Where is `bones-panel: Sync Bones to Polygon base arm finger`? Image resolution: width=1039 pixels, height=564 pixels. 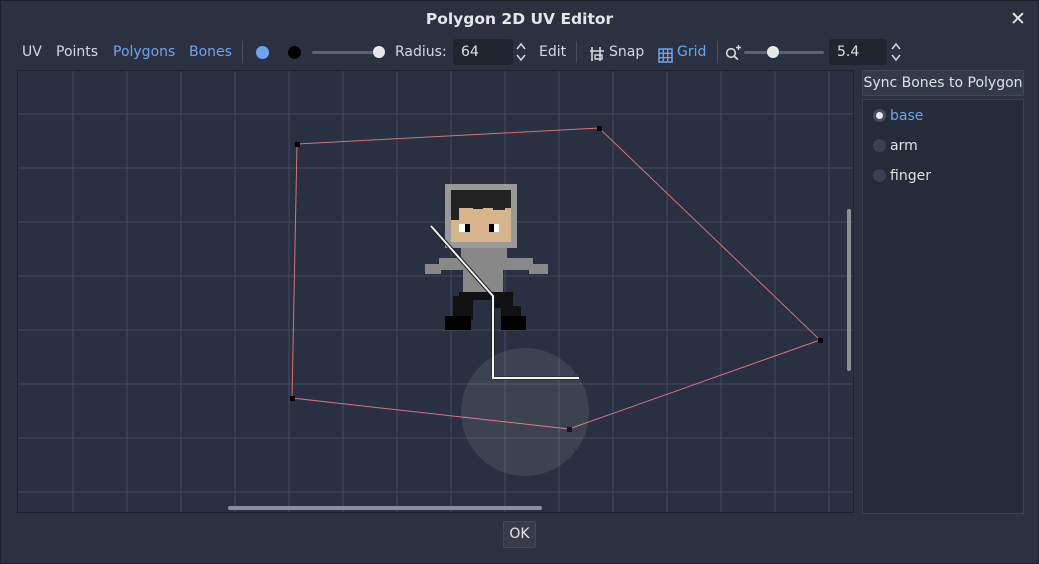
bones-panel: Sync Bones to Polygon base arm finger is located at coordinates (943, 292).